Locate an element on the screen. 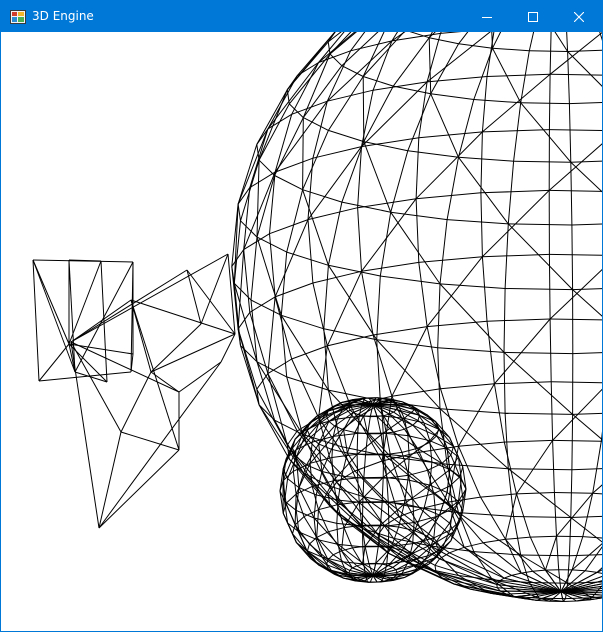  close-icon is located at coordinates (579, 16).